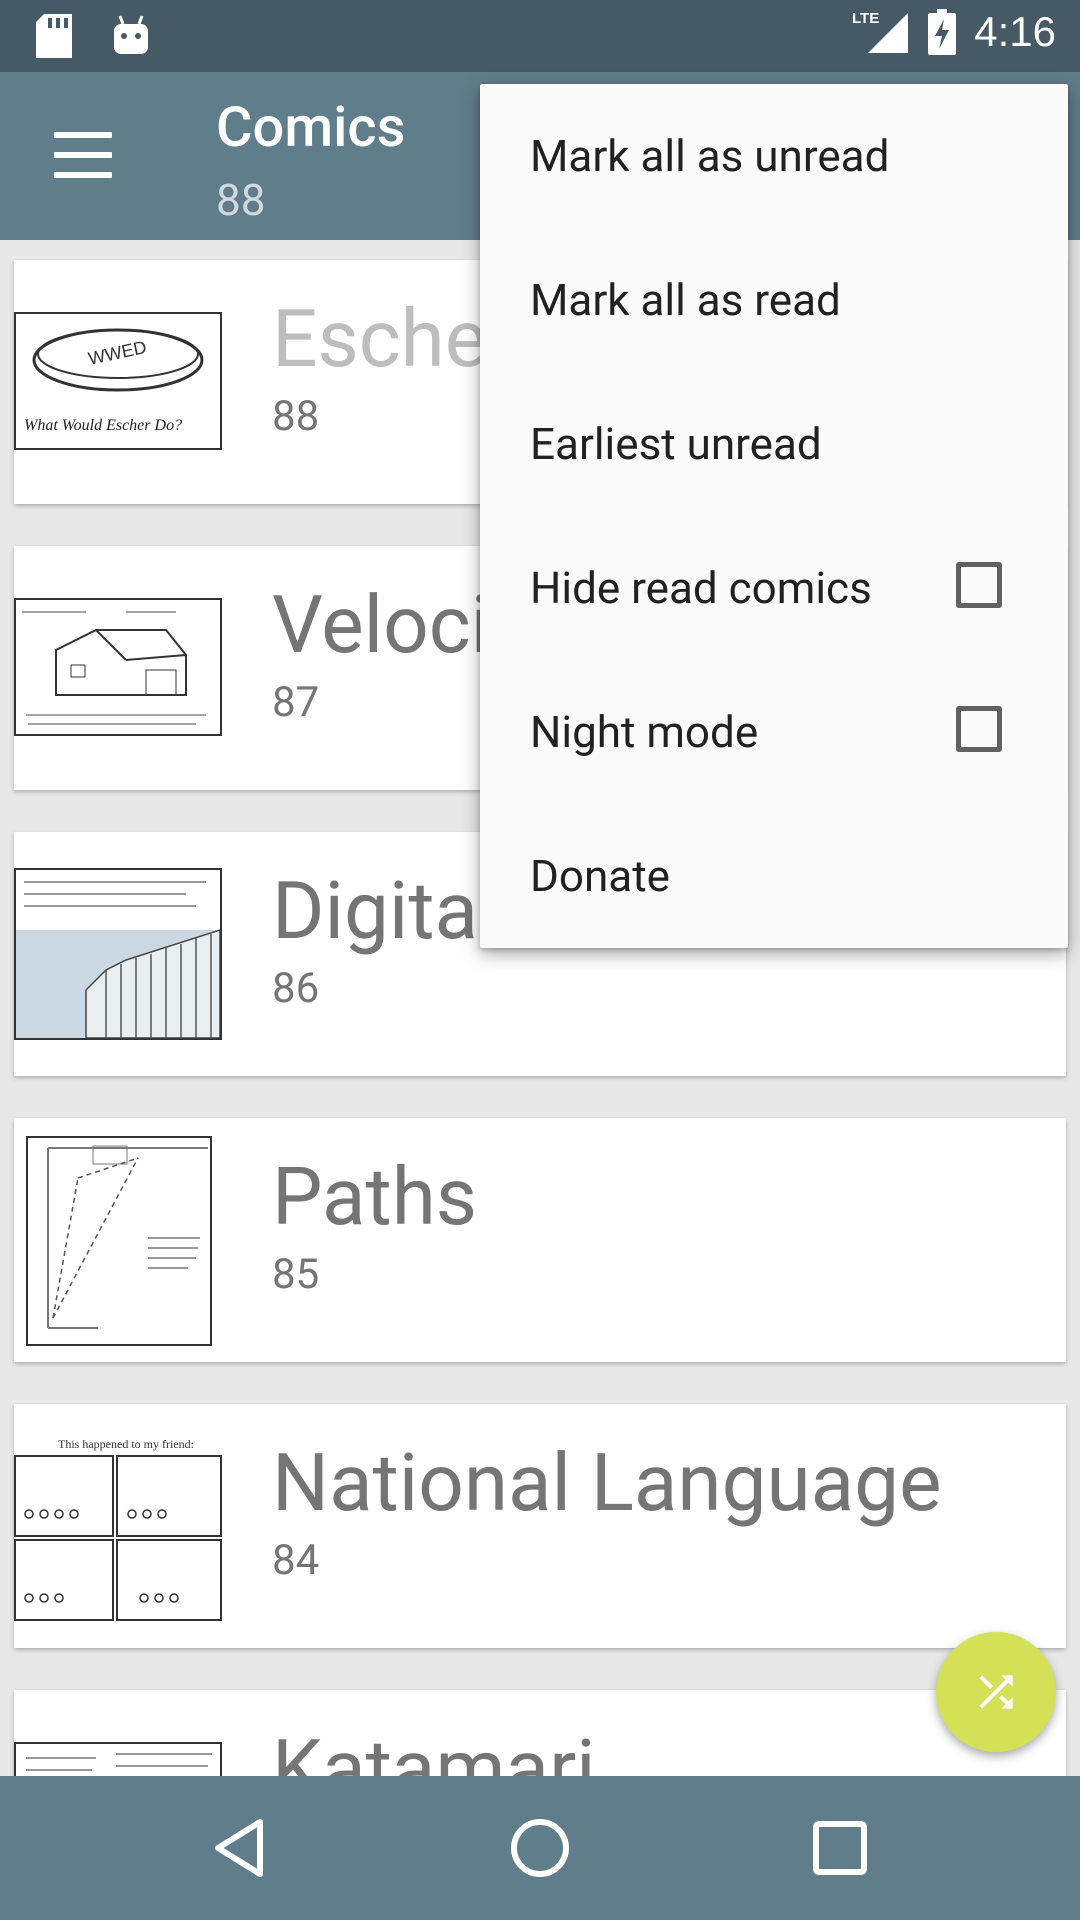 The width and height of the screenshot is (1080, 1920). Describe the element at coordinates (434, 1749) in the screenshot. I see `comic-title: Katamari` at that location.